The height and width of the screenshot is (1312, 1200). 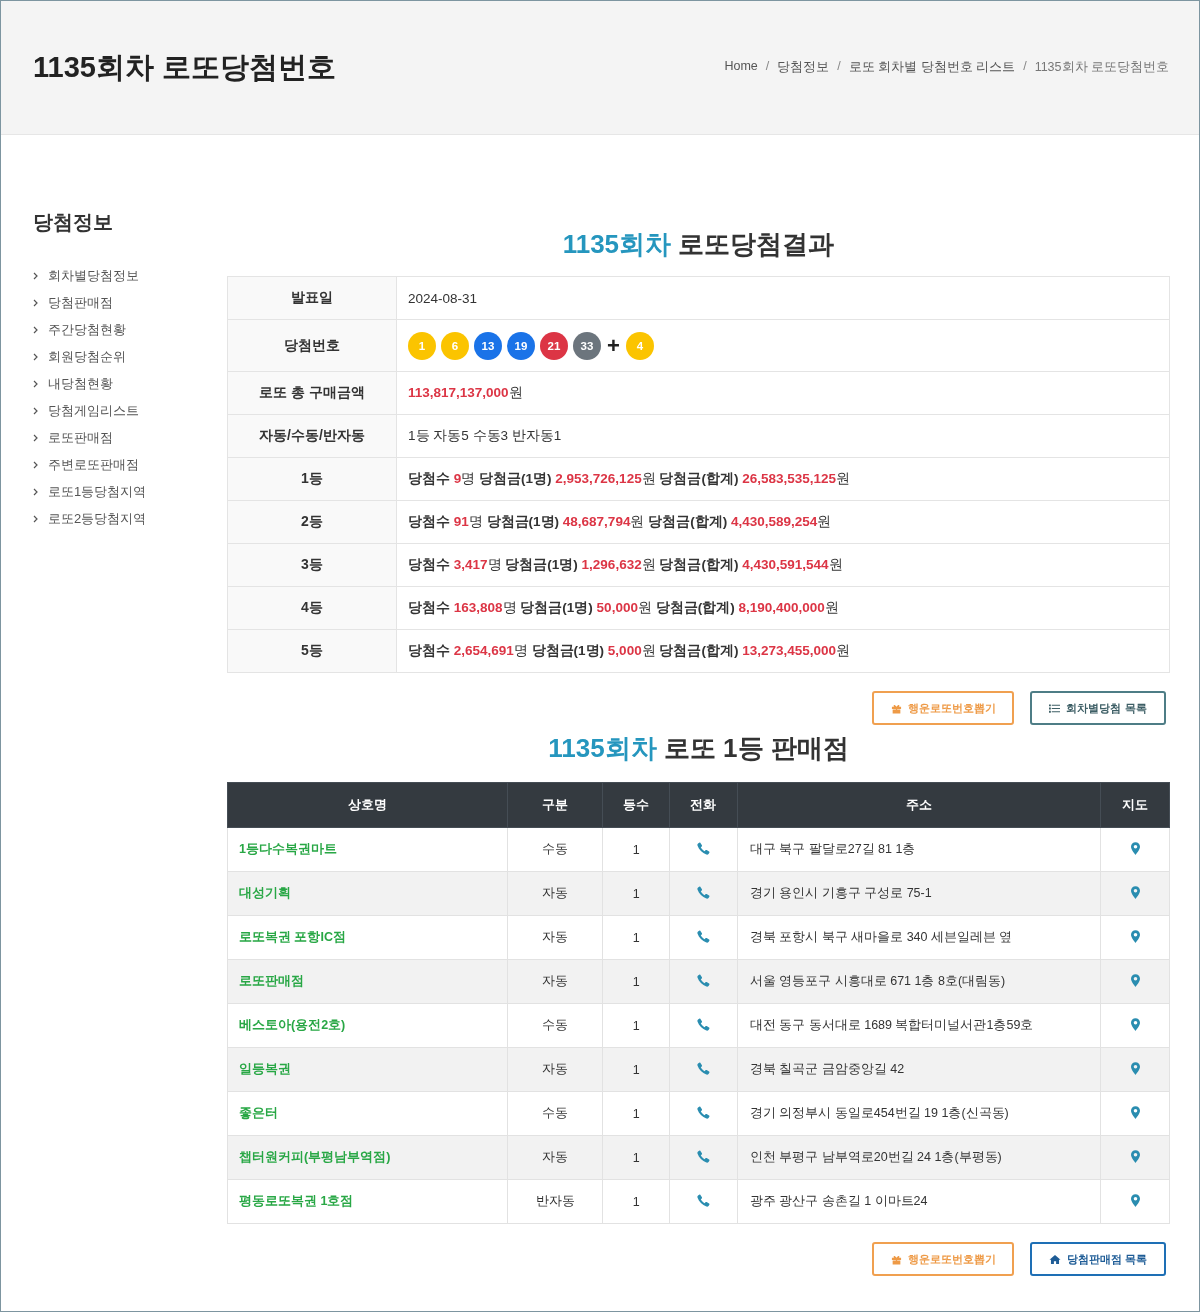 I want to click on row-label: 발표일, so click(x=312, y=298).